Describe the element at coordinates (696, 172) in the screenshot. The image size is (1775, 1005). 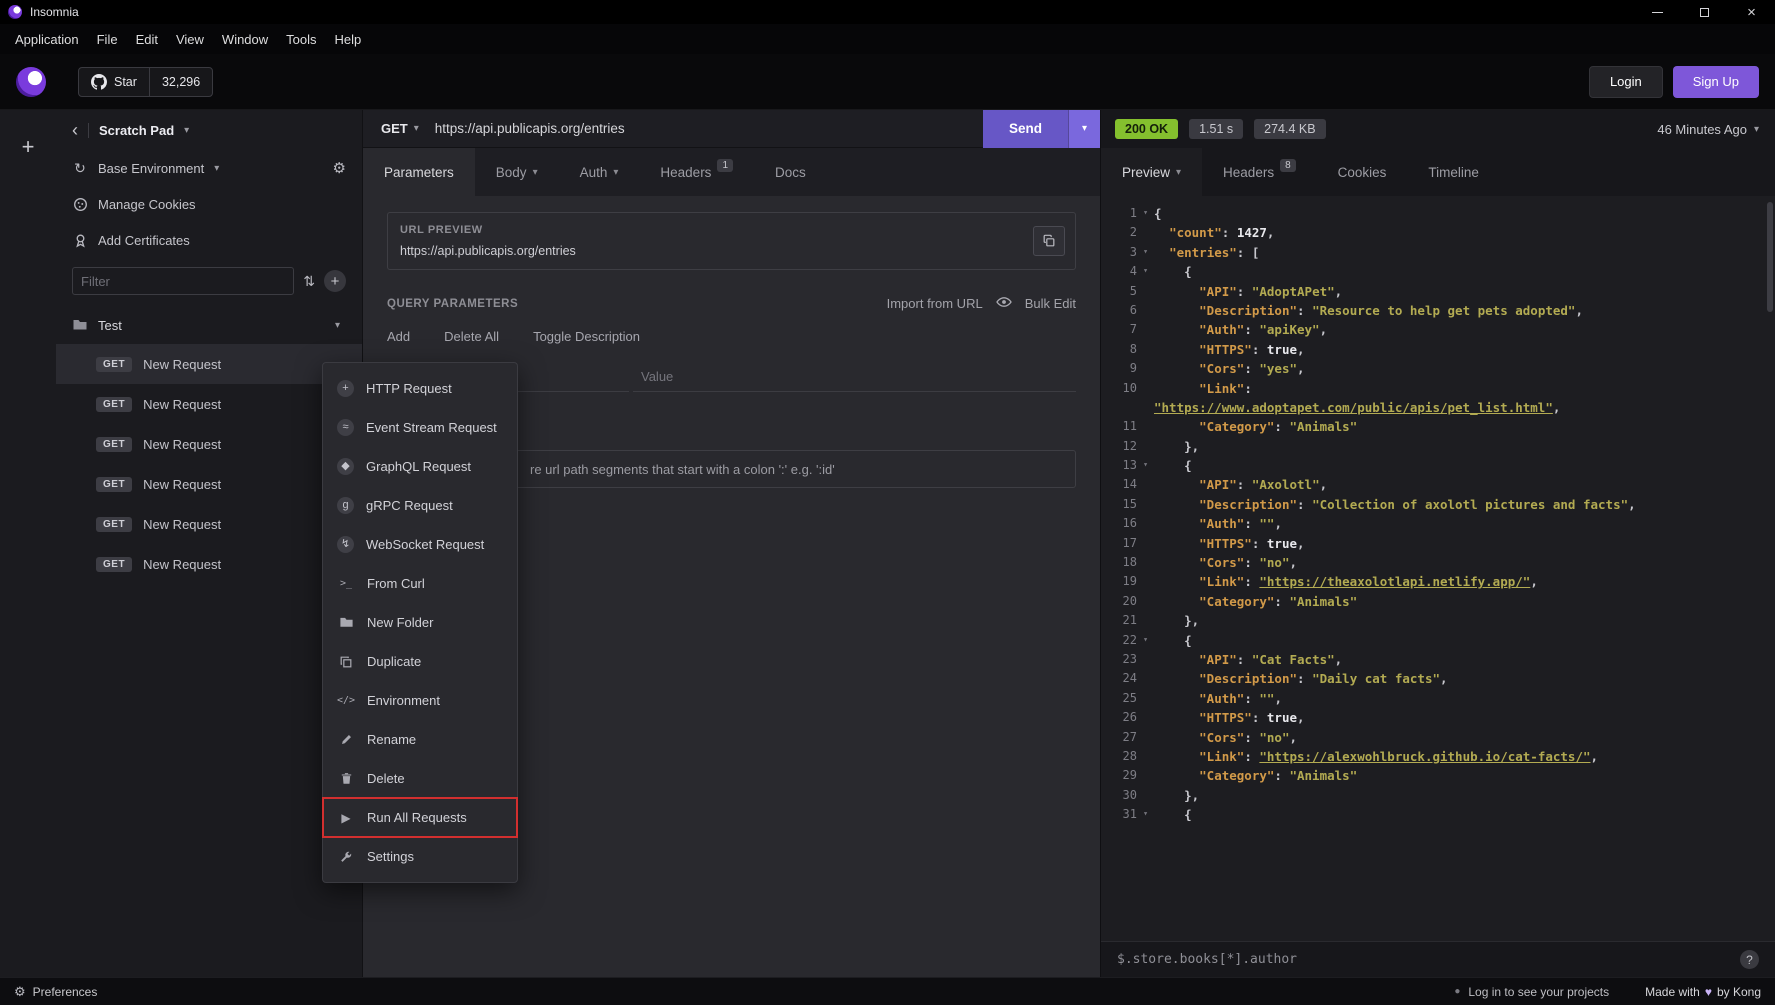
I see `tab-headers: Headers 1` at that location.